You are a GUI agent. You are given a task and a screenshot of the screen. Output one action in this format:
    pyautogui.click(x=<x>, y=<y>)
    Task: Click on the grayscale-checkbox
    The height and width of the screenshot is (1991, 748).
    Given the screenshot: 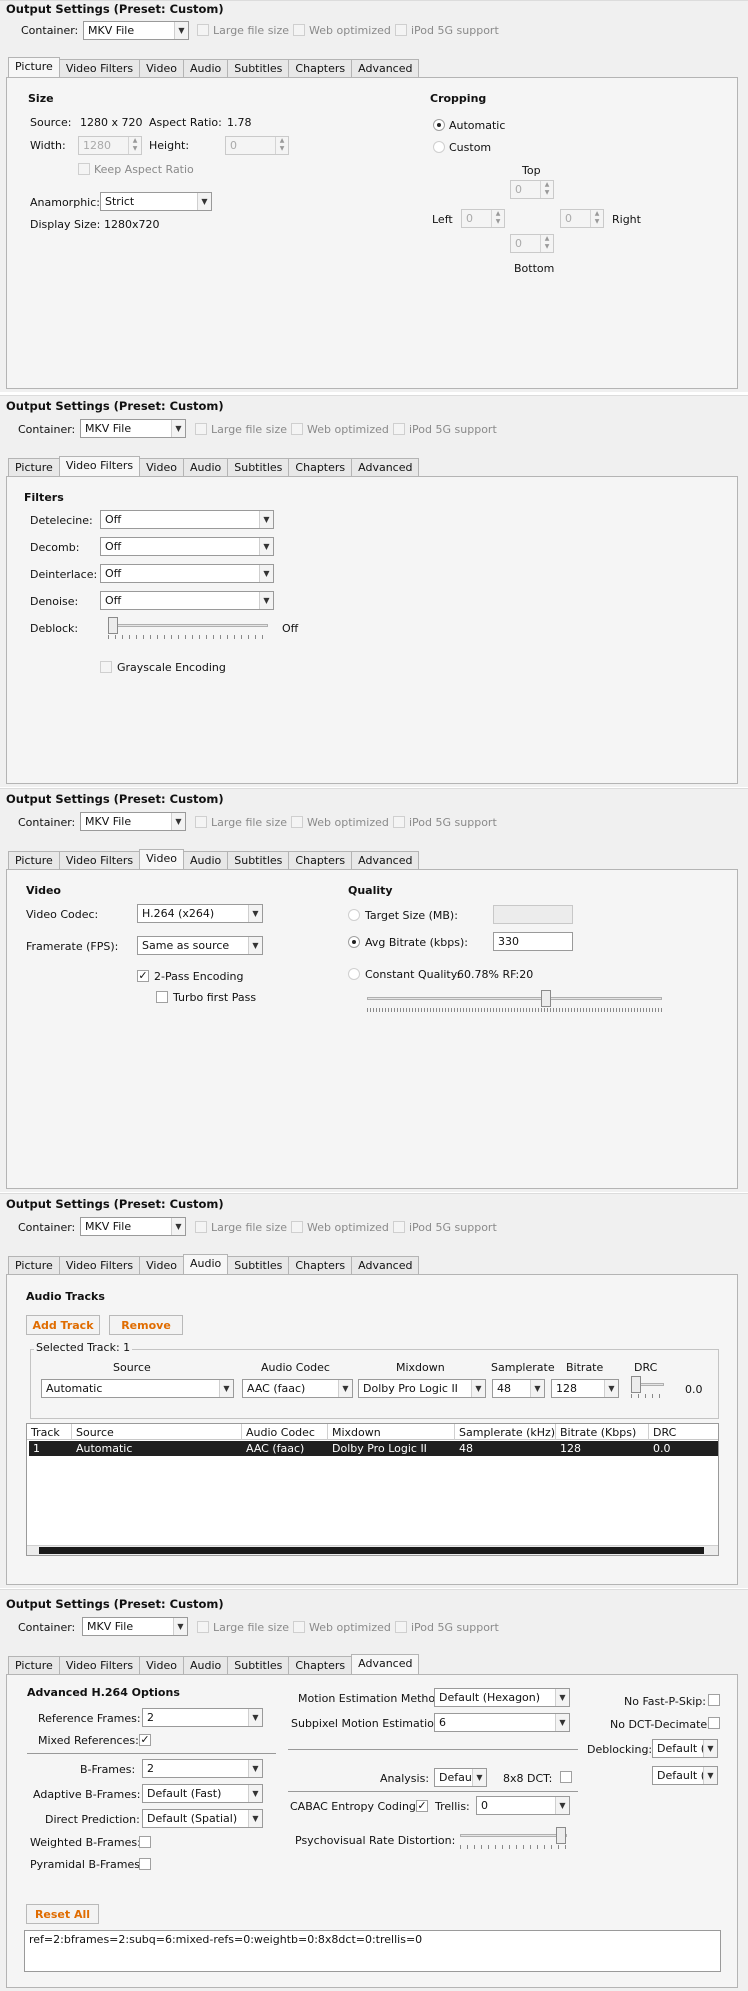 What is the action you would take?
    pyautogui.click(x=106, y=667)
    